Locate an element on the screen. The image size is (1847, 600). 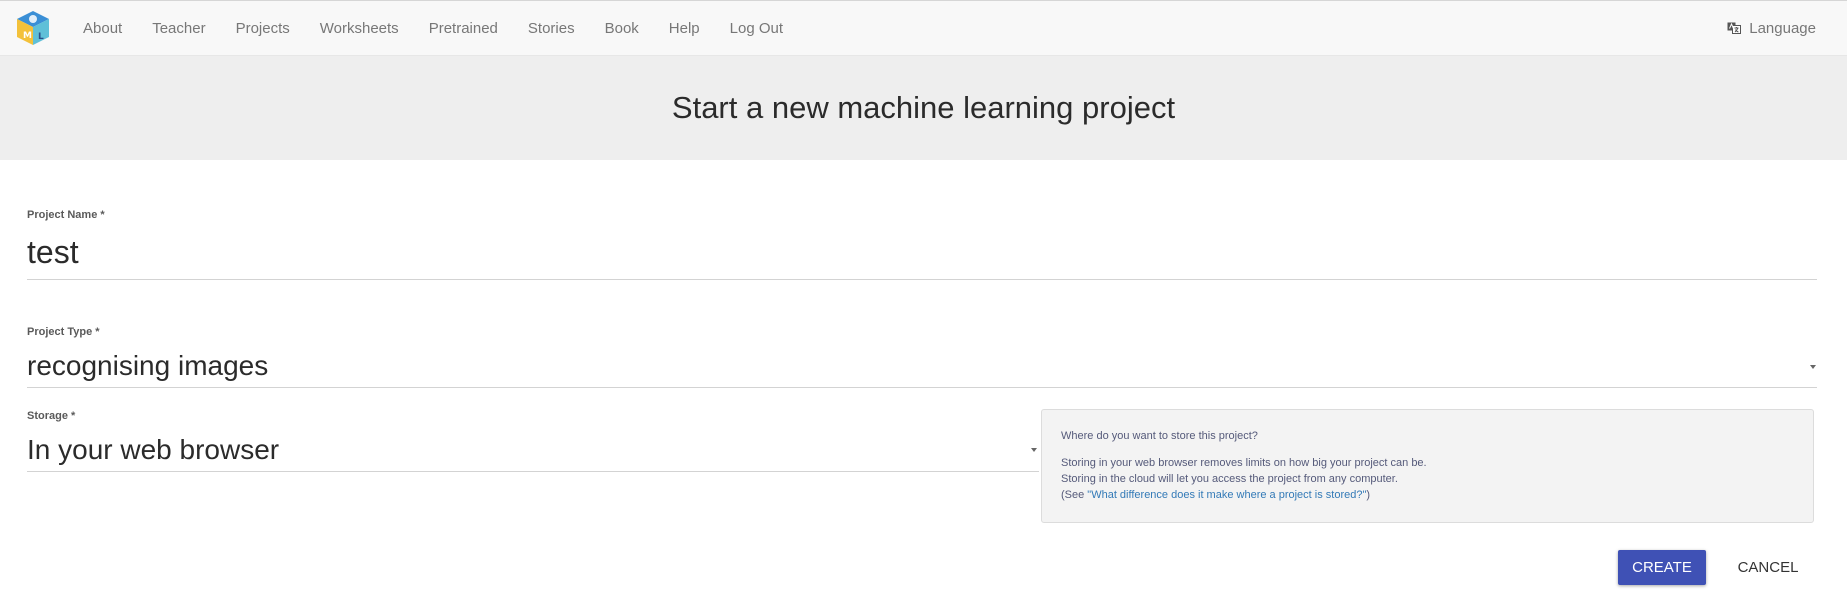
project-name-label: Project Name * is located at coordinates (66, 215).